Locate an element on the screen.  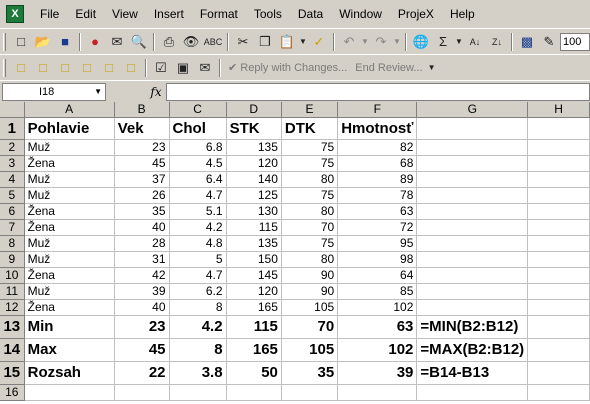
menu-tools: Tools is located at coordinates (268, 14).